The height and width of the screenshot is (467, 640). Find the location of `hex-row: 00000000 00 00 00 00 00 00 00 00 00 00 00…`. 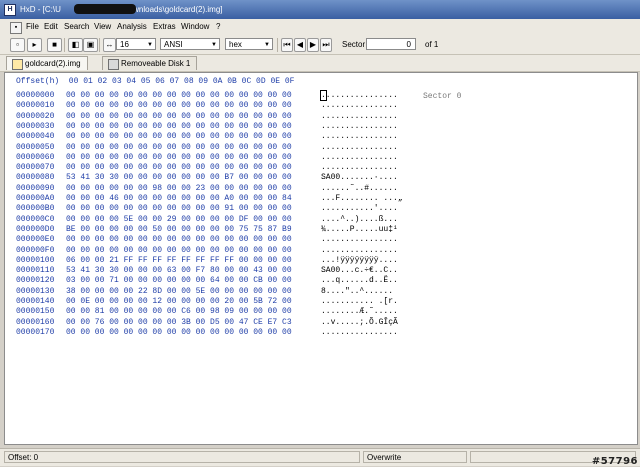

hex-row: 00000000 00 00 00 00 00 00 00 00 00 00 00… is located at coordinates (211, 96).